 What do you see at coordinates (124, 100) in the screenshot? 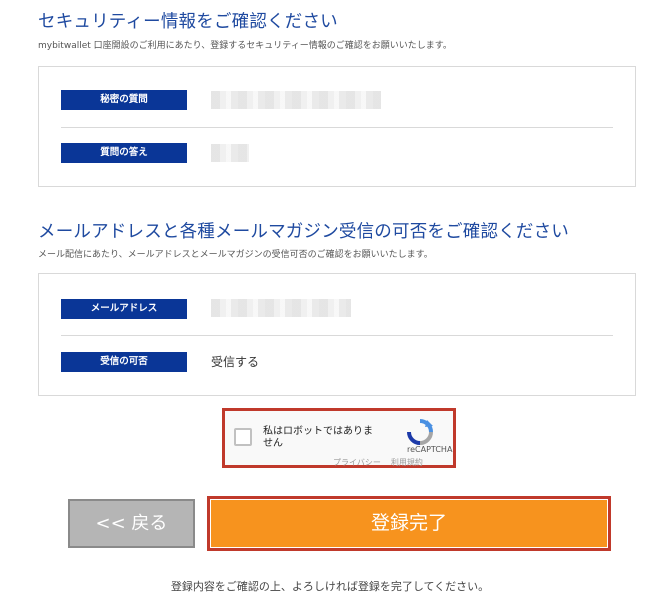
I see `secret-question-label: 秘密の質問` at bounding box center [124, 100].